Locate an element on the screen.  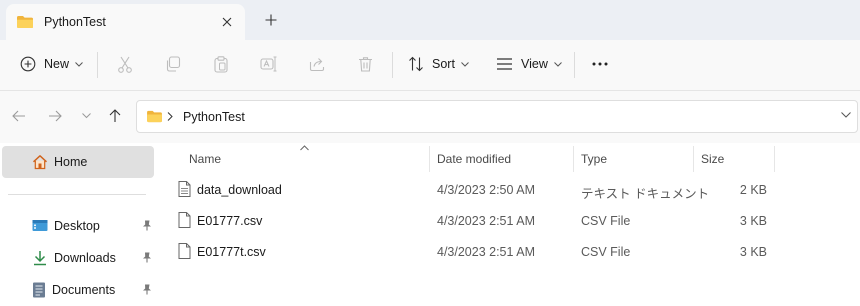
sidebar-item-label: Home is located at coordinates (71, 162).